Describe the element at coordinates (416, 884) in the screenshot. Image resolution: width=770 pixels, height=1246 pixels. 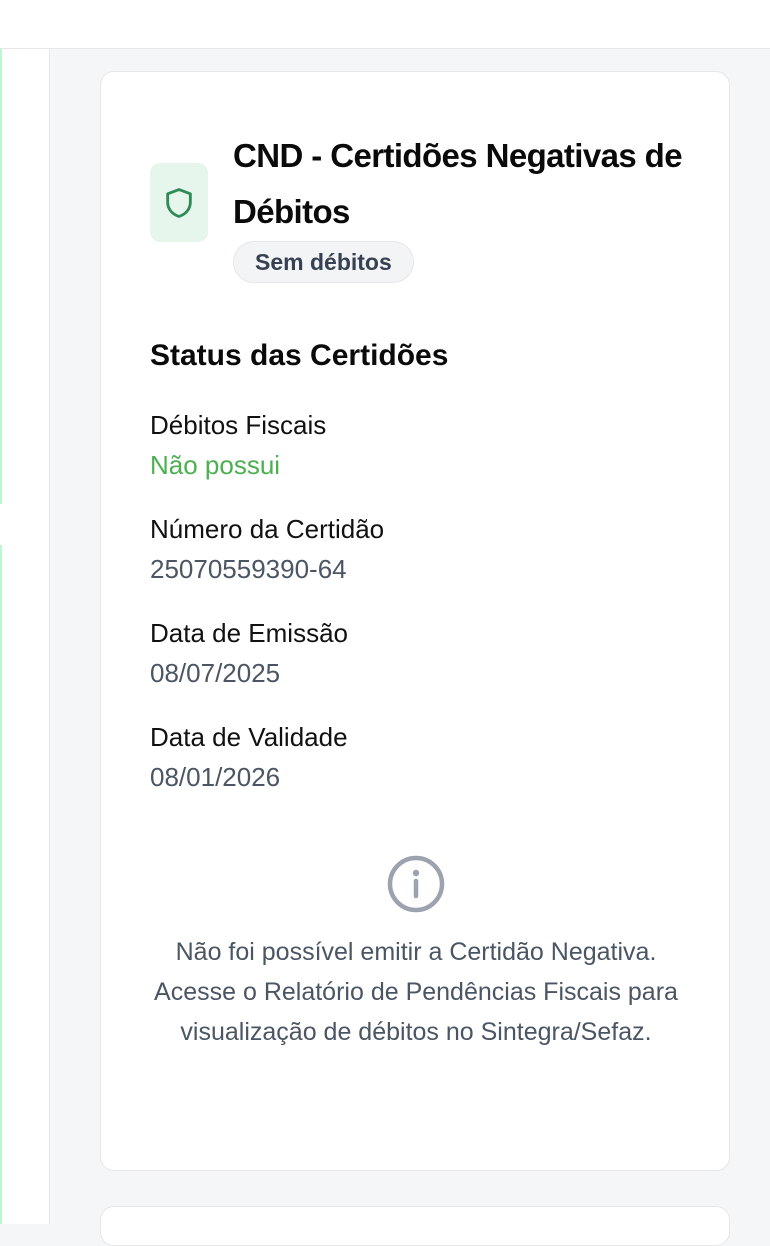
I see `info-icon` at that location.